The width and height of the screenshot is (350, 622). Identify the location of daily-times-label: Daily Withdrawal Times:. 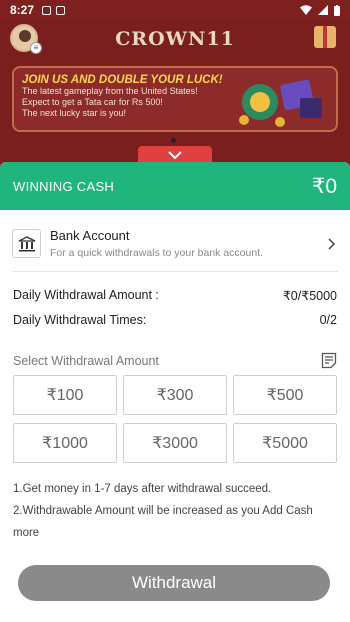
(80, 320).